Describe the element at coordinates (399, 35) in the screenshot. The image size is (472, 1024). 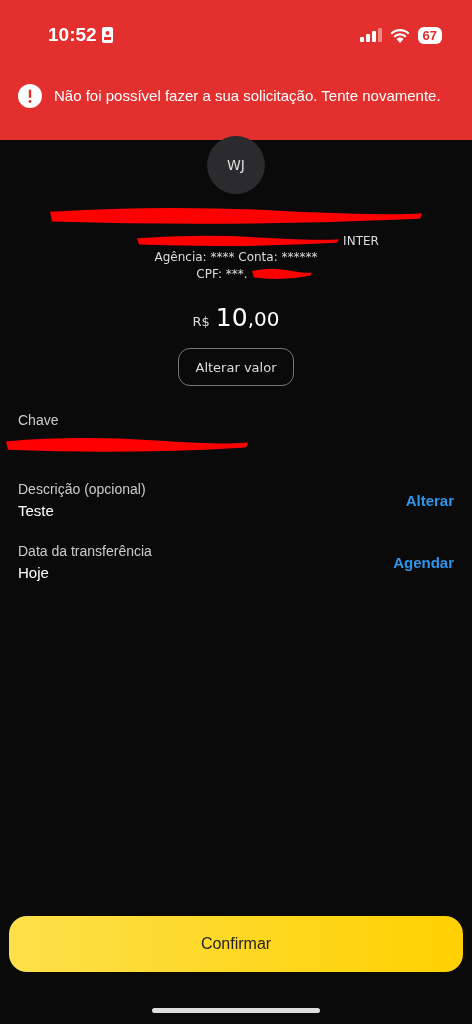
I see `wifi-icon` at that location.